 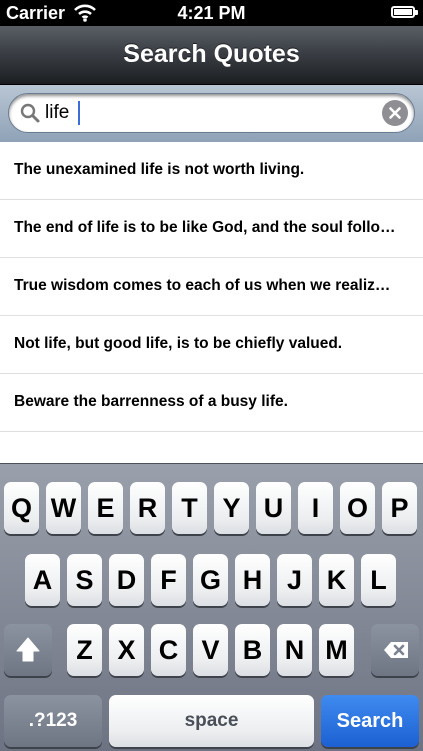 What do you see at coordinates (79, 113) in the screenshot?
I see `text-caret` at bounding box center [79, 113].